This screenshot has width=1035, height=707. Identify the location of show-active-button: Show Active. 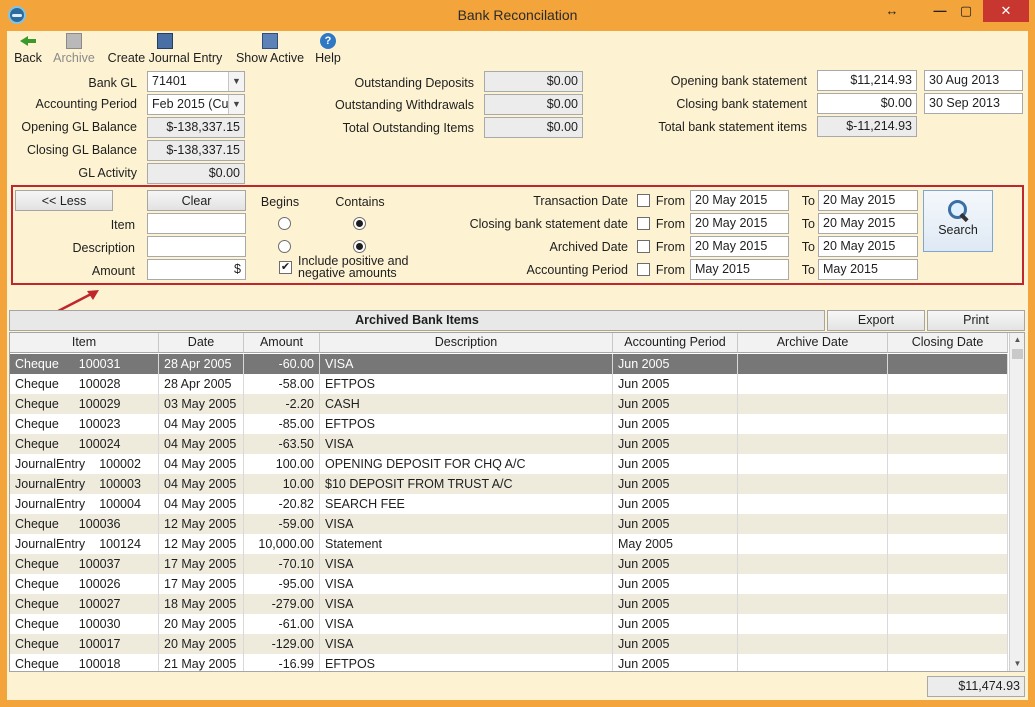
(270, 49).